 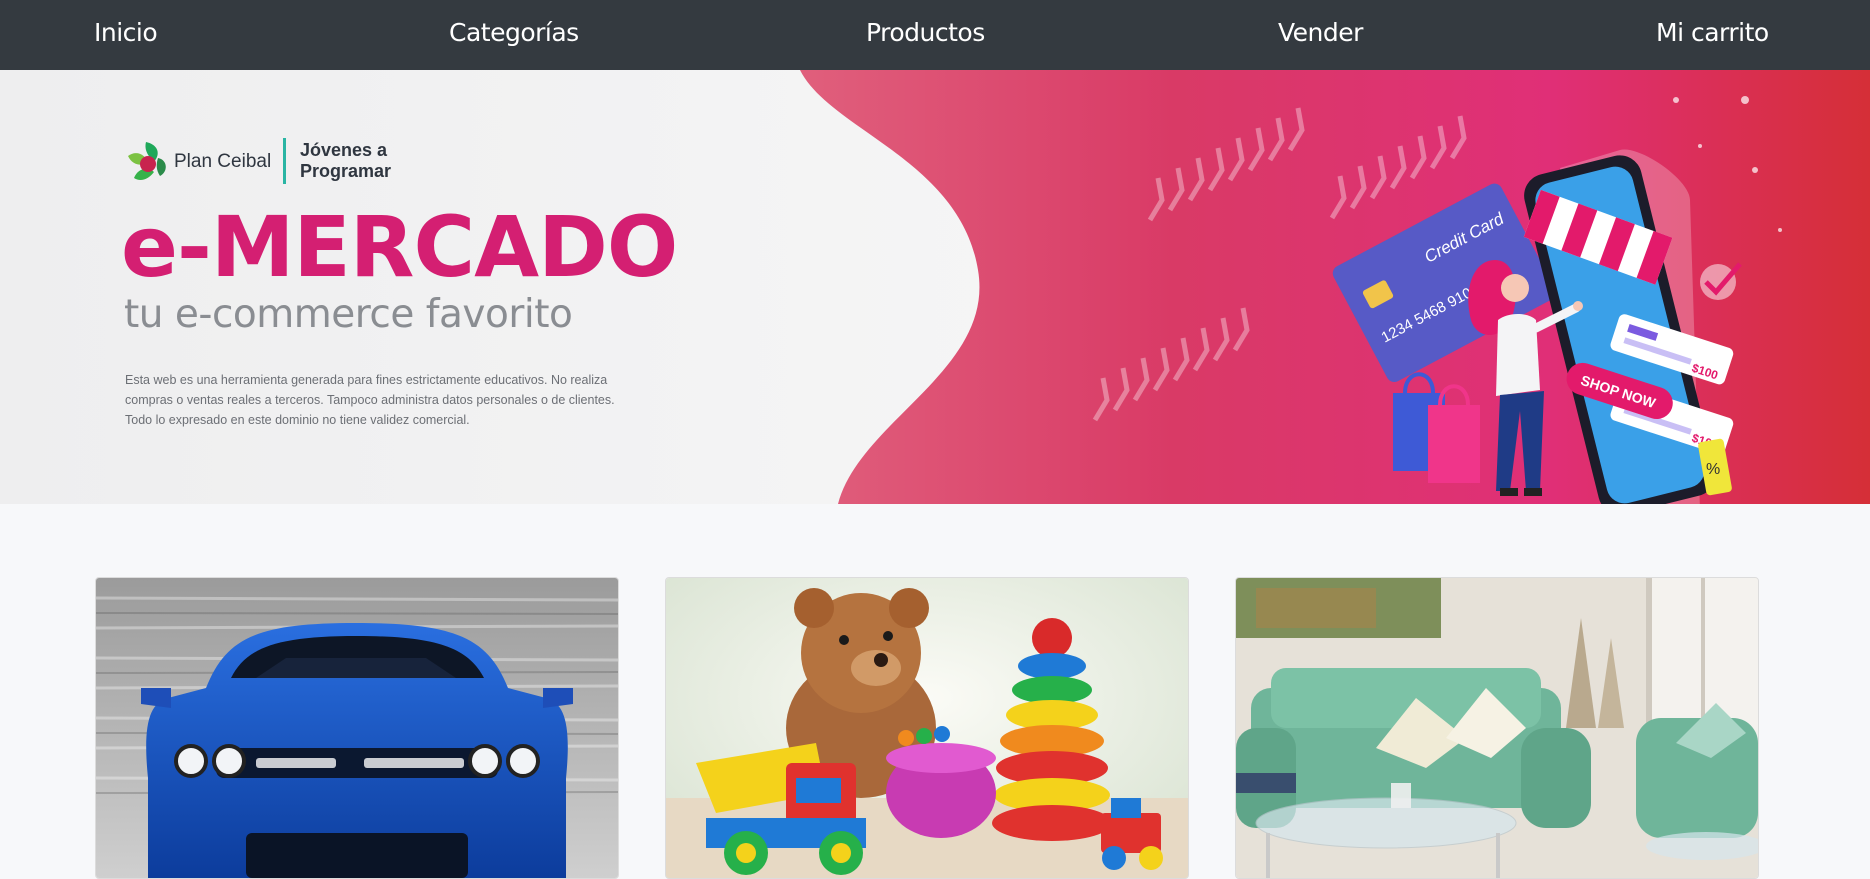 I want to click on phone-icon: $100 $100 SHOP NOW %, so click(x=1632, y=326).